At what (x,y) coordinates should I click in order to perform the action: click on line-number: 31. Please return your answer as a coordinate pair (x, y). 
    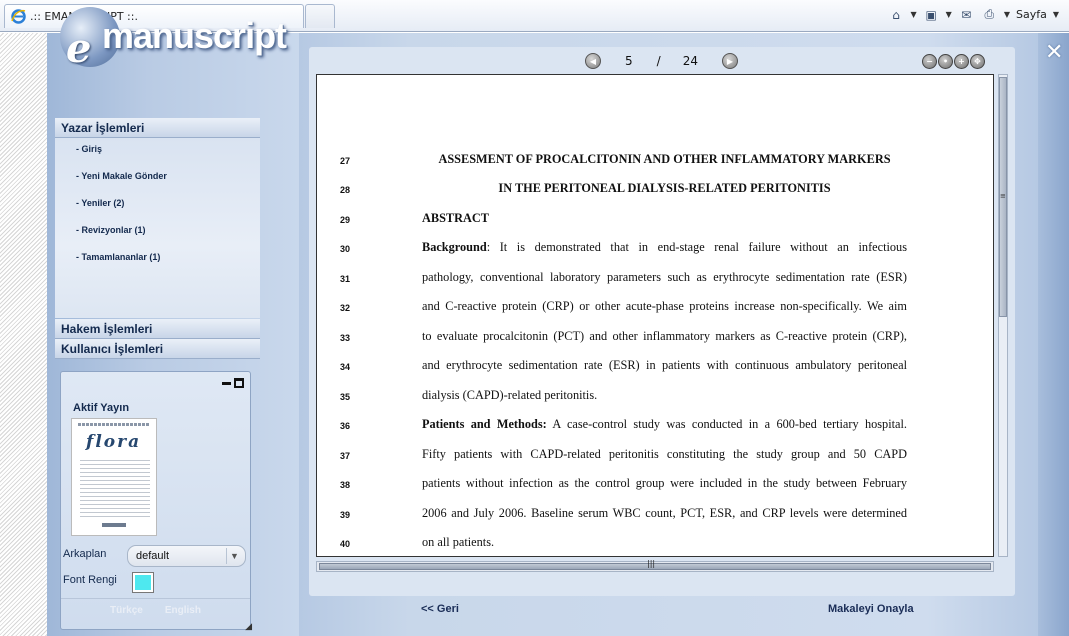
    Looking at the image, I should click on (345, 279).